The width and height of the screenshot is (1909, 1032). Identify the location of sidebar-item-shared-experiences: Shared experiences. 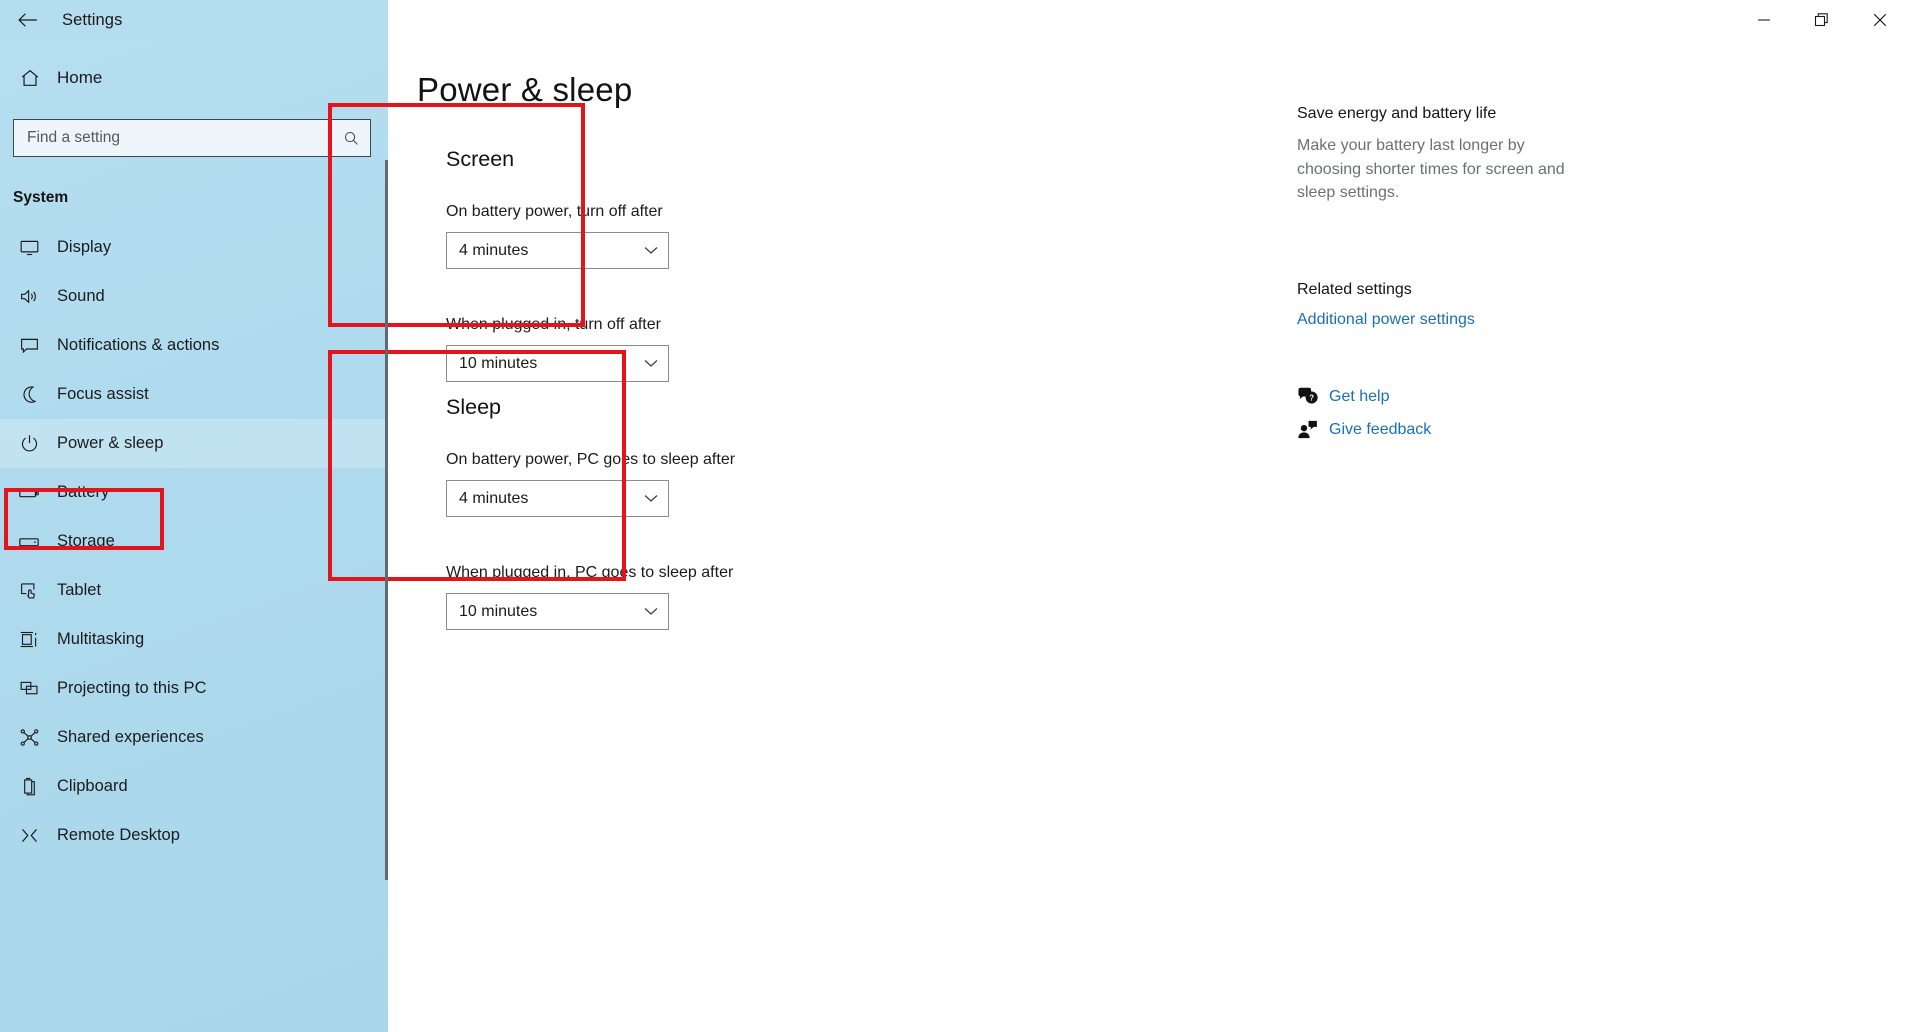
(194, 737).